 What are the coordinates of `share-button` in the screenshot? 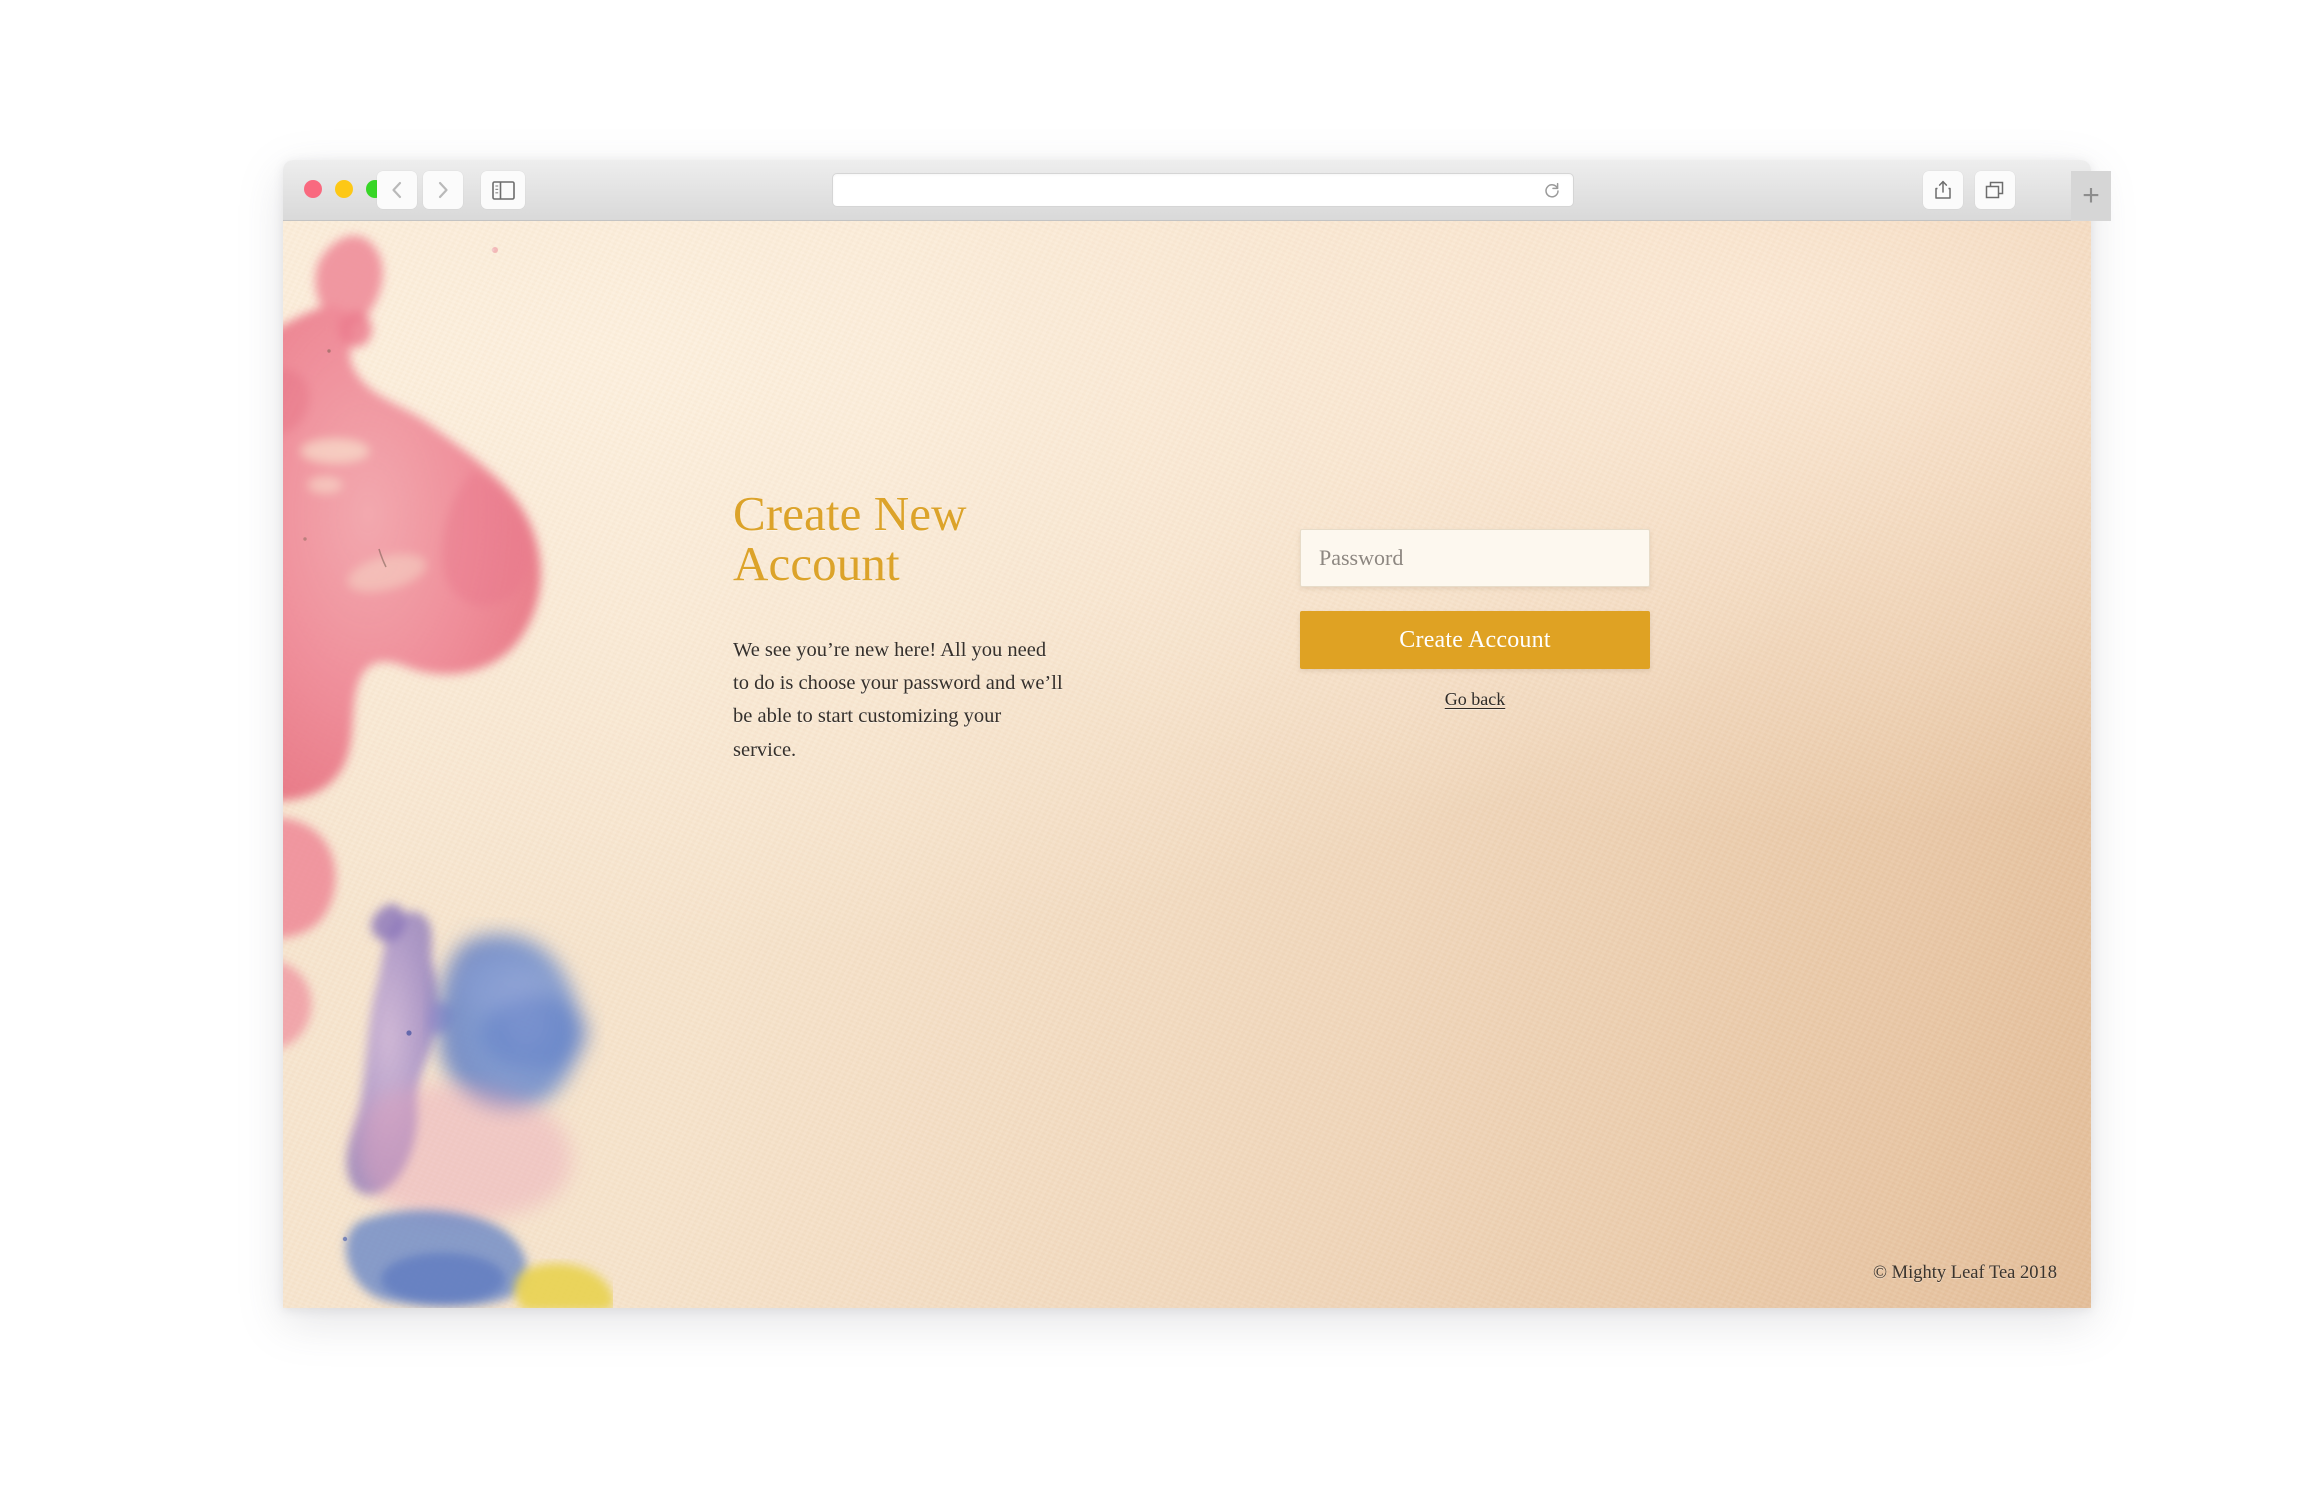 It's located at (1943, 190).